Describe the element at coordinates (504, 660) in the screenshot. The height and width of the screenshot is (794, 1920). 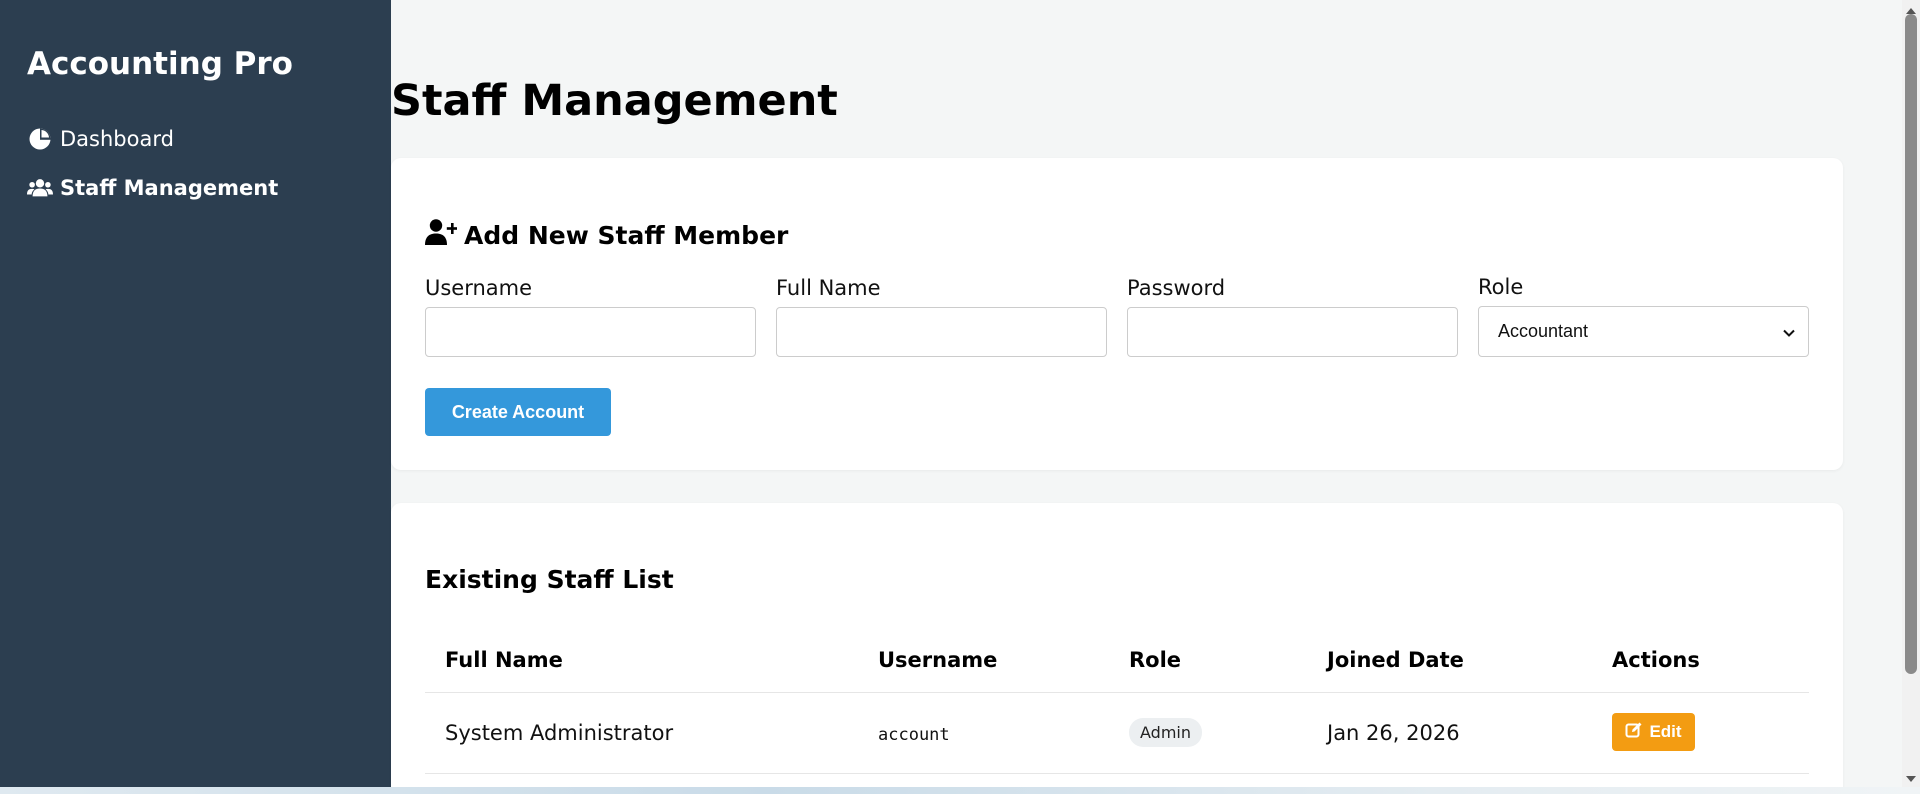
I see `column-header-full-name: Full Name` at that location.